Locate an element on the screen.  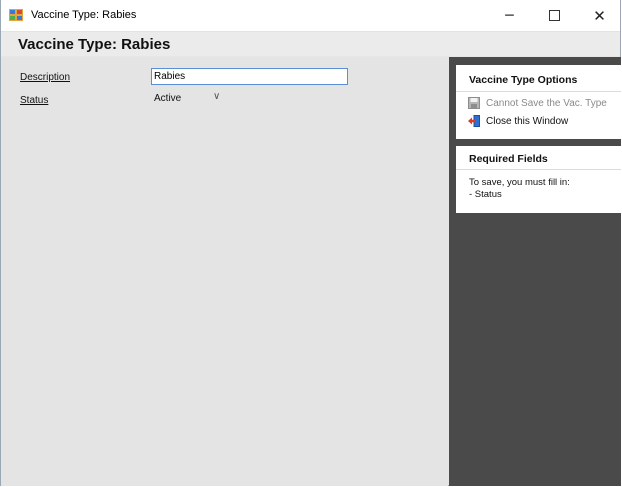
window-title: Vaccine Type: Rabies is located at coordinates (84, 15).